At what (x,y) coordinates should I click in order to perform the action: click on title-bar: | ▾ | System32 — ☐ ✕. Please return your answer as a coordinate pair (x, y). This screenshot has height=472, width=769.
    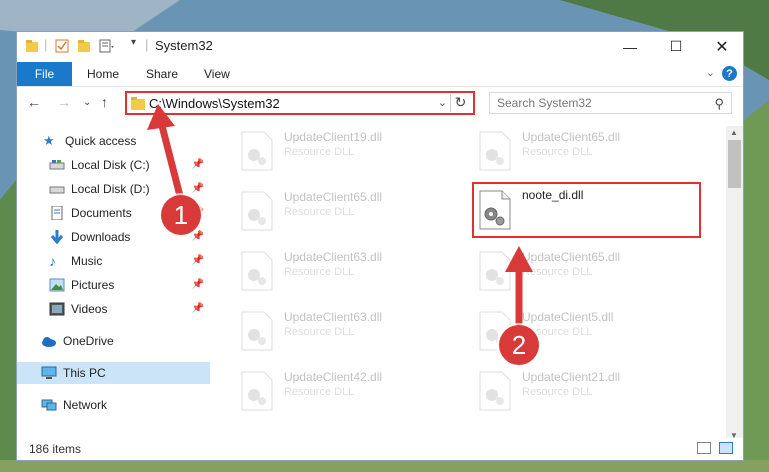
    Looking at the image, I should click on (380, 46).